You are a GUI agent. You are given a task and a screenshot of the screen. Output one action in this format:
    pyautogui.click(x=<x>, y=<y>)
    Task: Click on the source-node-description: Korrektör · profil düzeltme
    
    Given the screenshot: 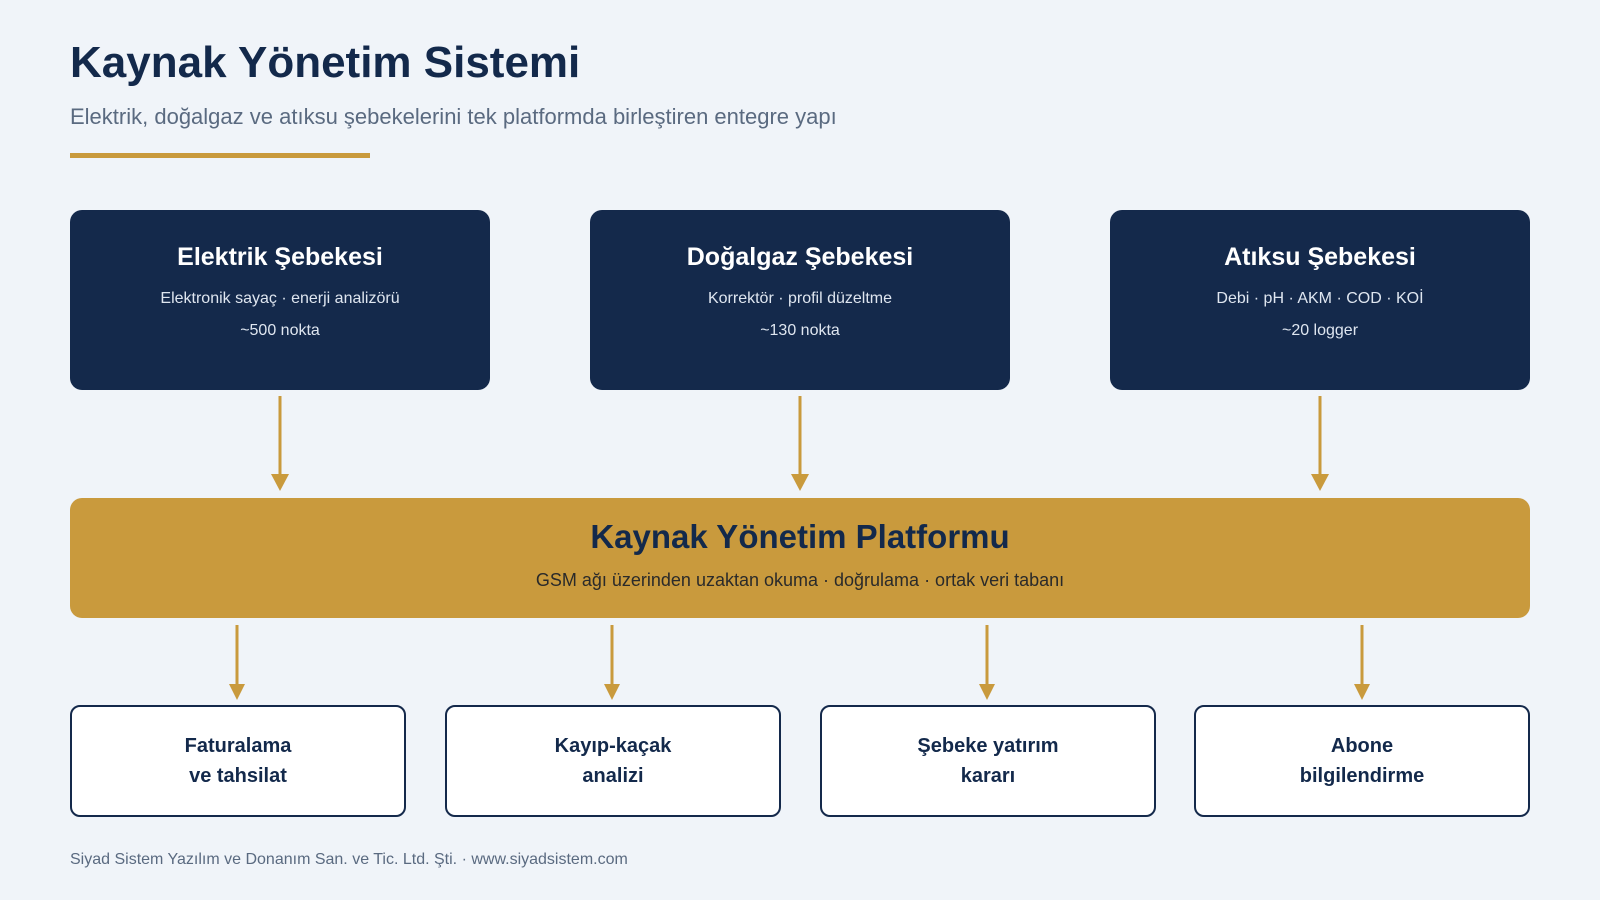 What is the action you would take?
    pyautogui.click(x=800, y=298)
    